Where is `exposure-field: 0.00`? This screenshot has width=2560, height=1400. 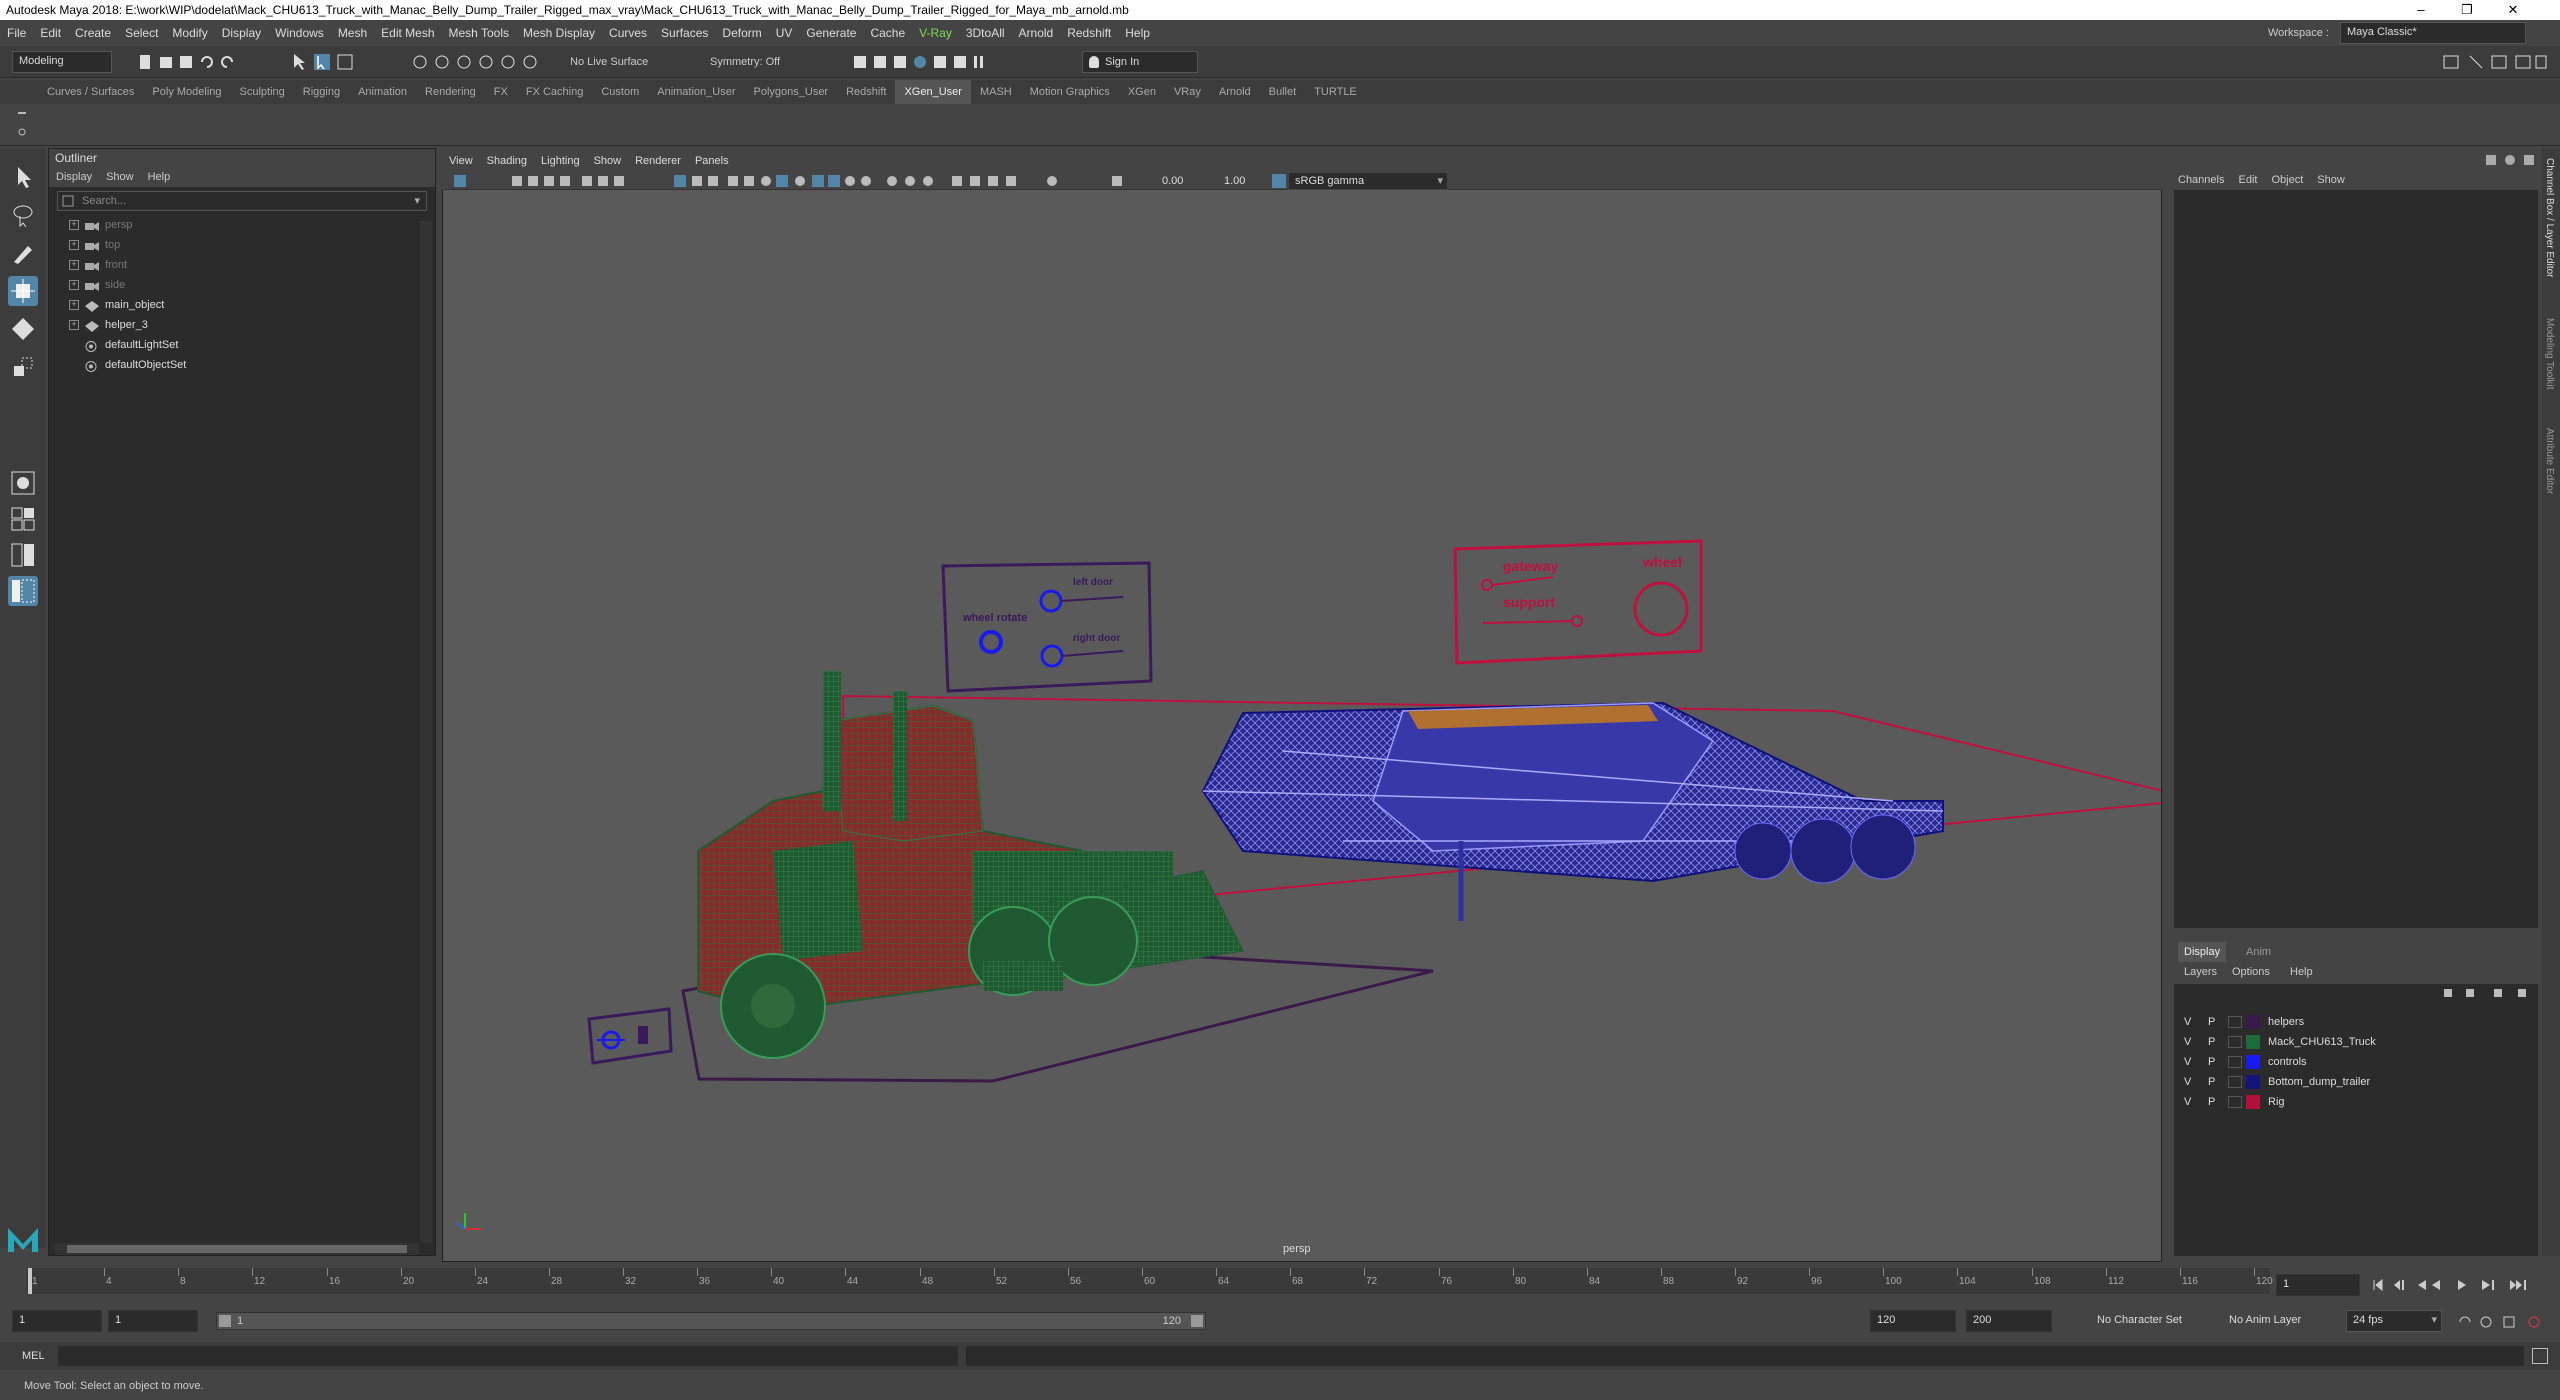 exposure-field: 0.00 is located at coordinates (1172, 181).